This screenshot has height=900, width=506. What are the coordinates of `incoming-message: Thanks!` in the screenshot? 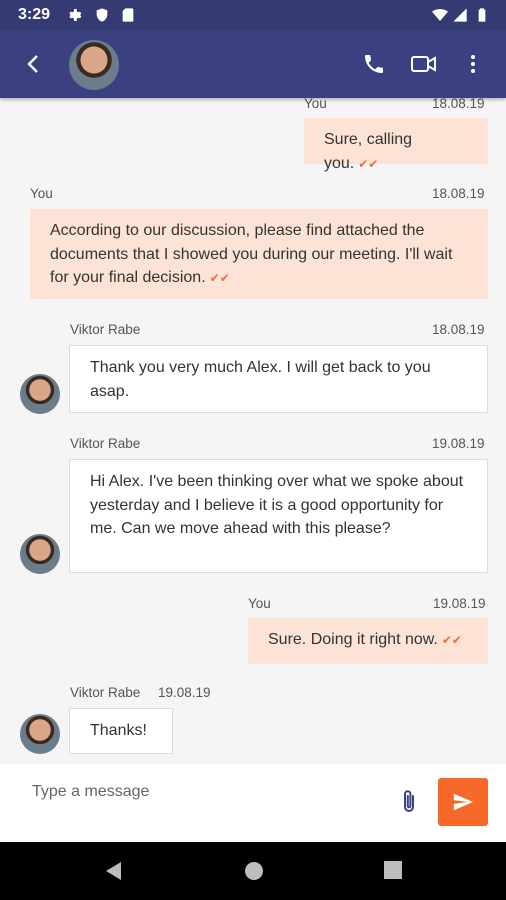 It's located at (121, 731).